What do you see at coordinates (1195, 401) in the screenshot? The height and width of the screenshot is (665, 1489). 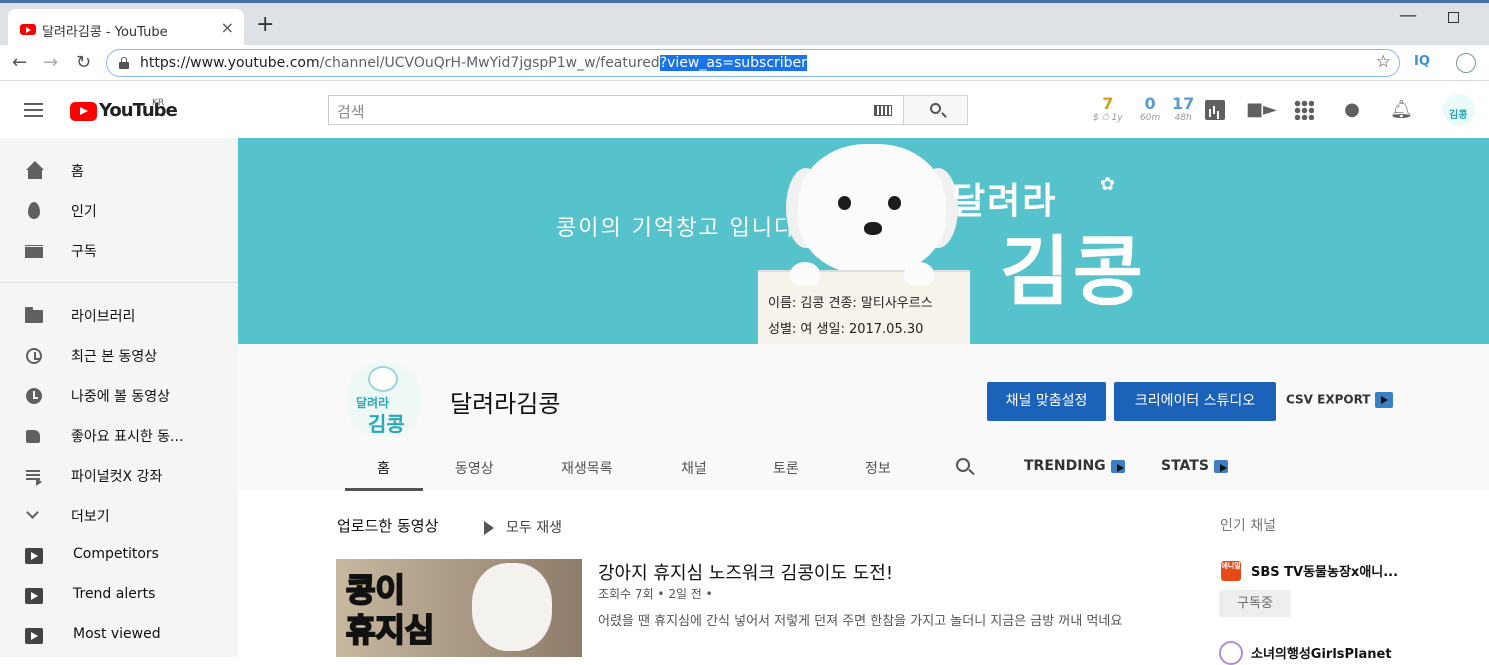 I see `creator-studio-button: 크리에이터 스튜디오` at bounding box center [1195, 401].